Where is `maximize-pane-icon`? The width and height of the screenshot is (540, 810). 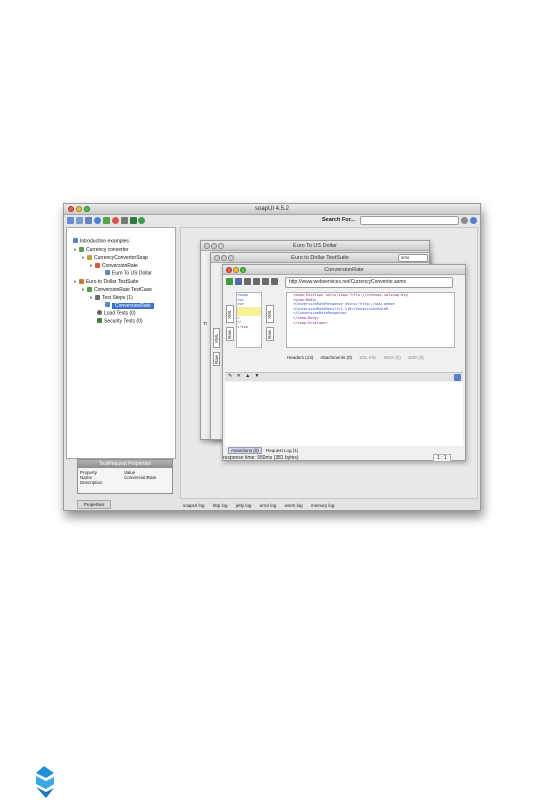 maximize-pane-icon is located at coordinates (274, 281).